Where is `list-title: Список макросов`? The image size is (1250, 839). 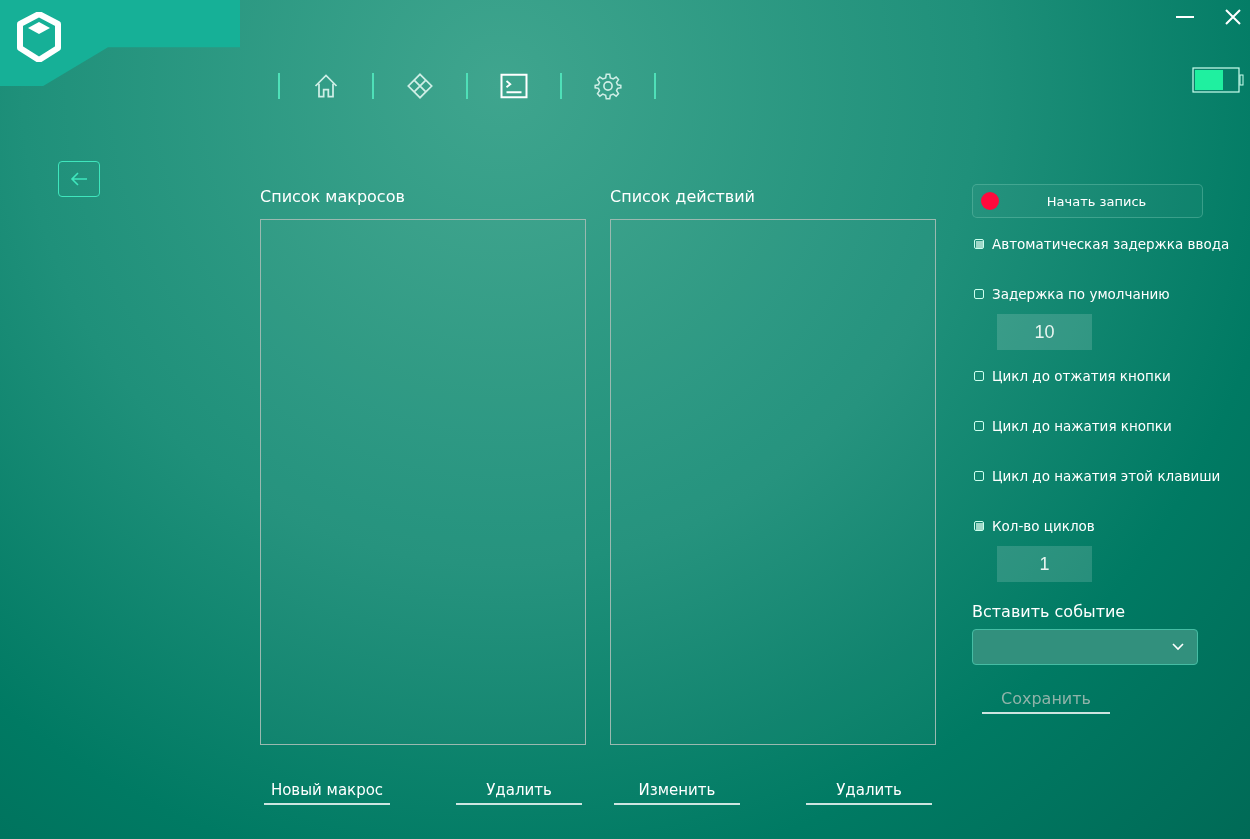
list-title: Список макросов is located at coordinates (332, 197).